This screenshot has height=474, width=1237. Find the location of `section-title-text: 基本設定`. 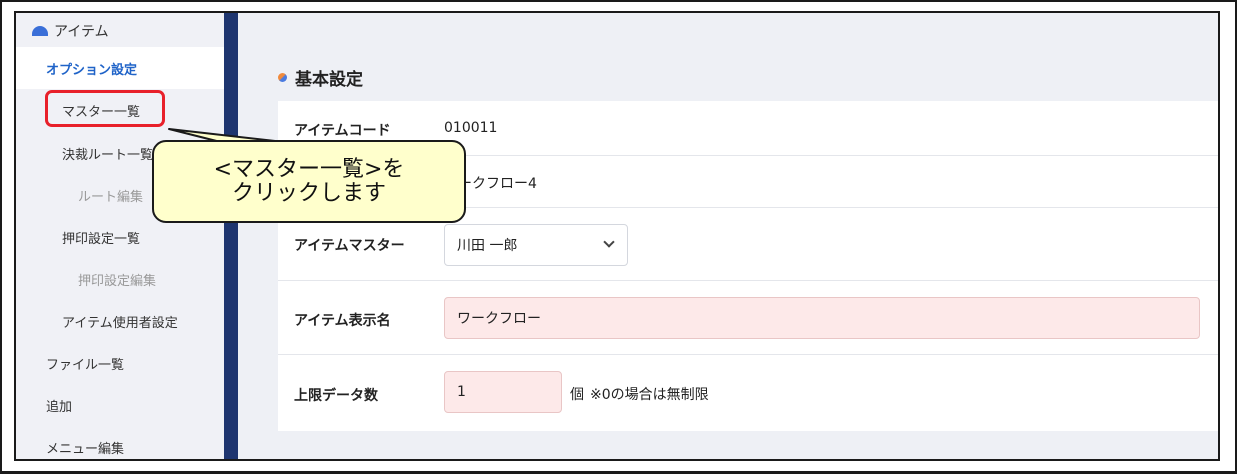

section-title-text: 基本設定 is located at coordinates (329, 80).